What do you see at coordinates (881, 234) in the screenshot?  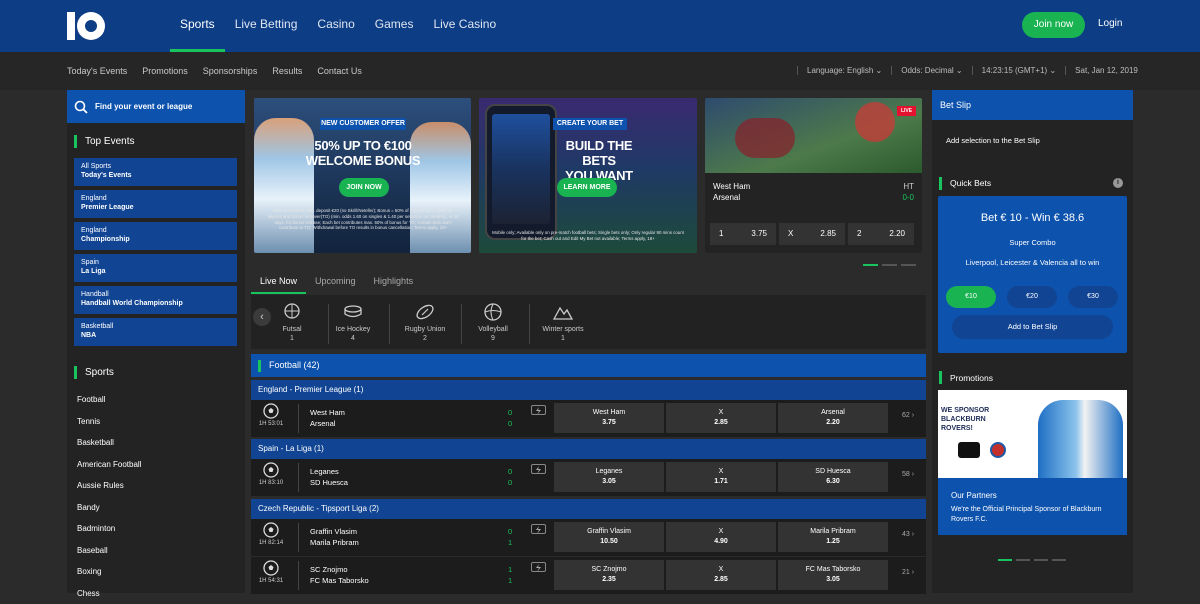 I see `live-odds-button: 22.20` at bounding box center [881, 234].